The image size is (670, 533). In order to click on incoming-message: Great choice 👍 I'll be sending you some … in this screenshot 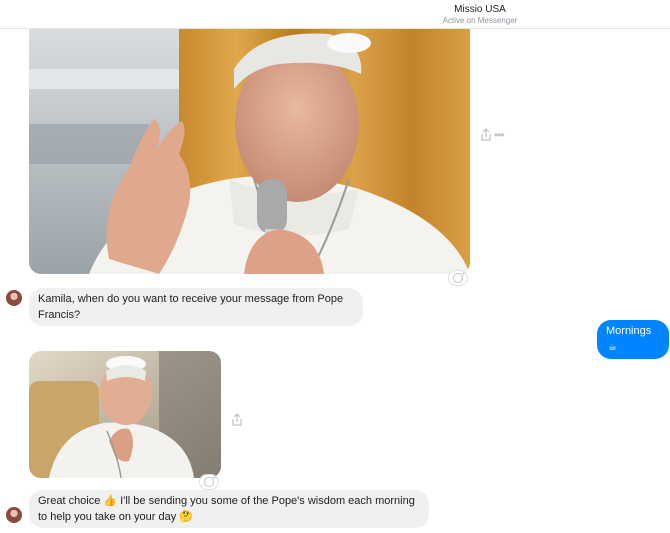, I will do `click(229, 509)`.